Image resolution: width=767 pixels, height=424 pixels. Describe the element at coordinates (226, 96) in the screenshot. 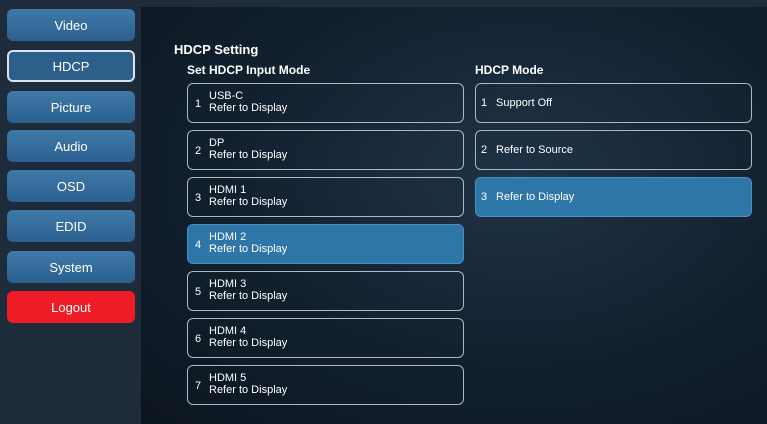

I see `input-name: USB-C` at that location.